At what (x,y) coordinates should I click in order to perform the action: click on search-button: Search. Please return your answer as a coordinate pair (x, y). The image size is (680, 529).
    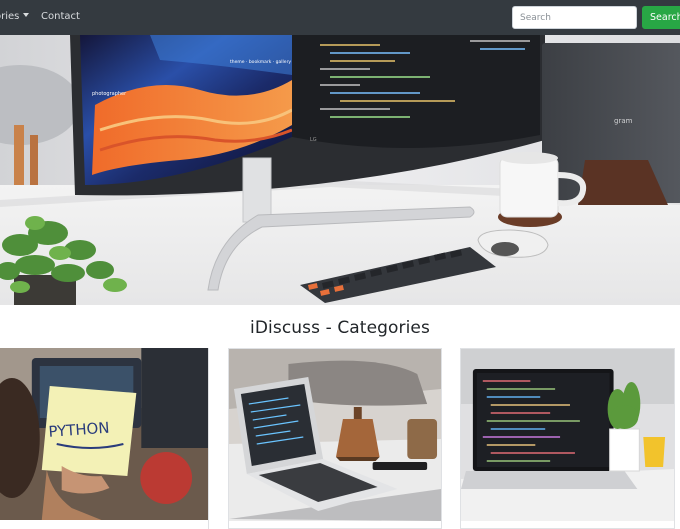
    Looking at the image, I should click on (661, 17).